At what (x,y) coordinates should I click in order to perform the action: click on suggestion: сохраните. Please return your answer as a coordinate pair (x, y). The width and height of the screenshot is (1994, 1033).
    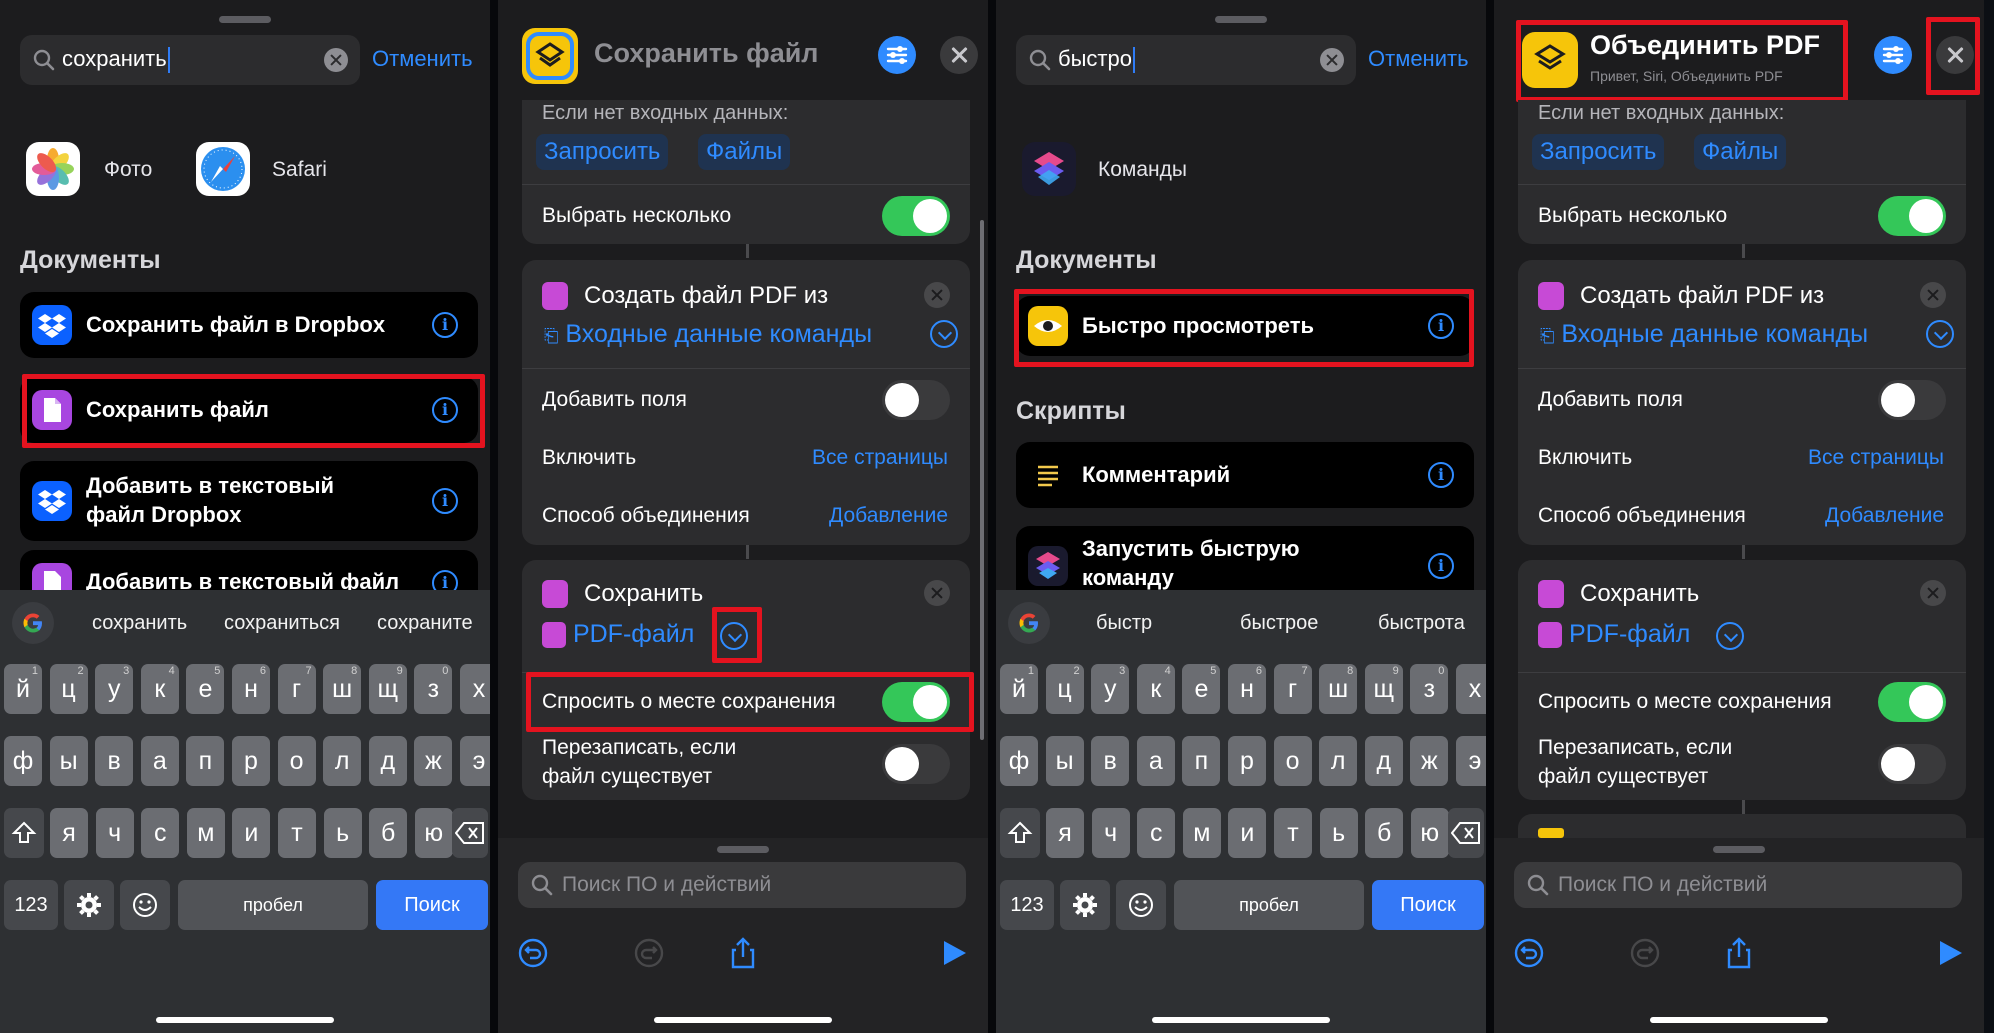
    Looking at the image, I should click on (425, 623).